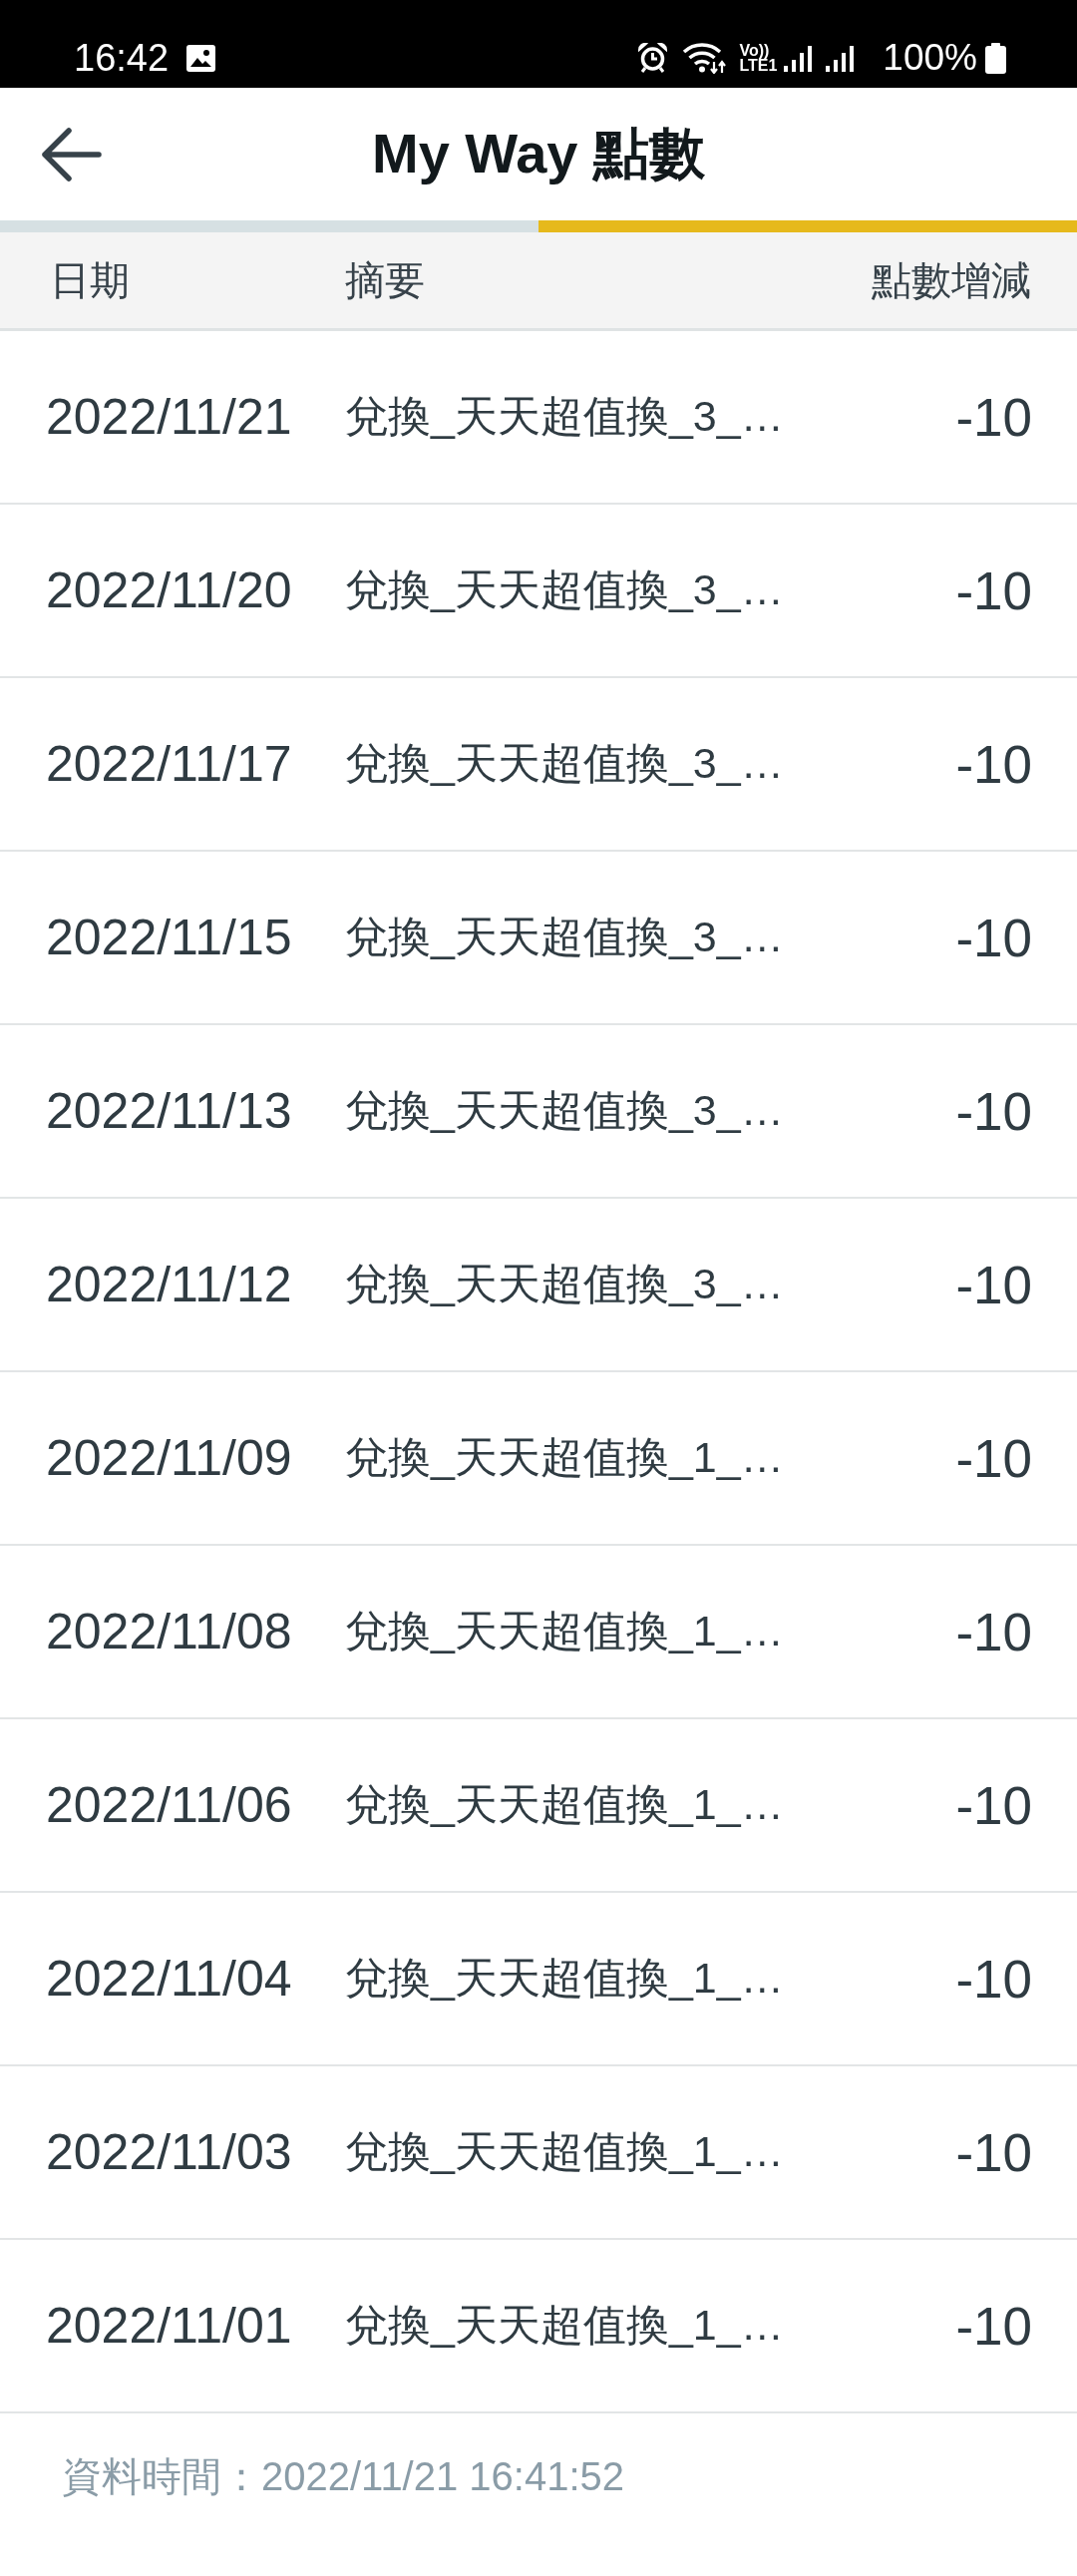 The width and height of the screenshot is (1077, 2576). I want to click on date-cell-text: 2022/11/04, so click(169, 1979).